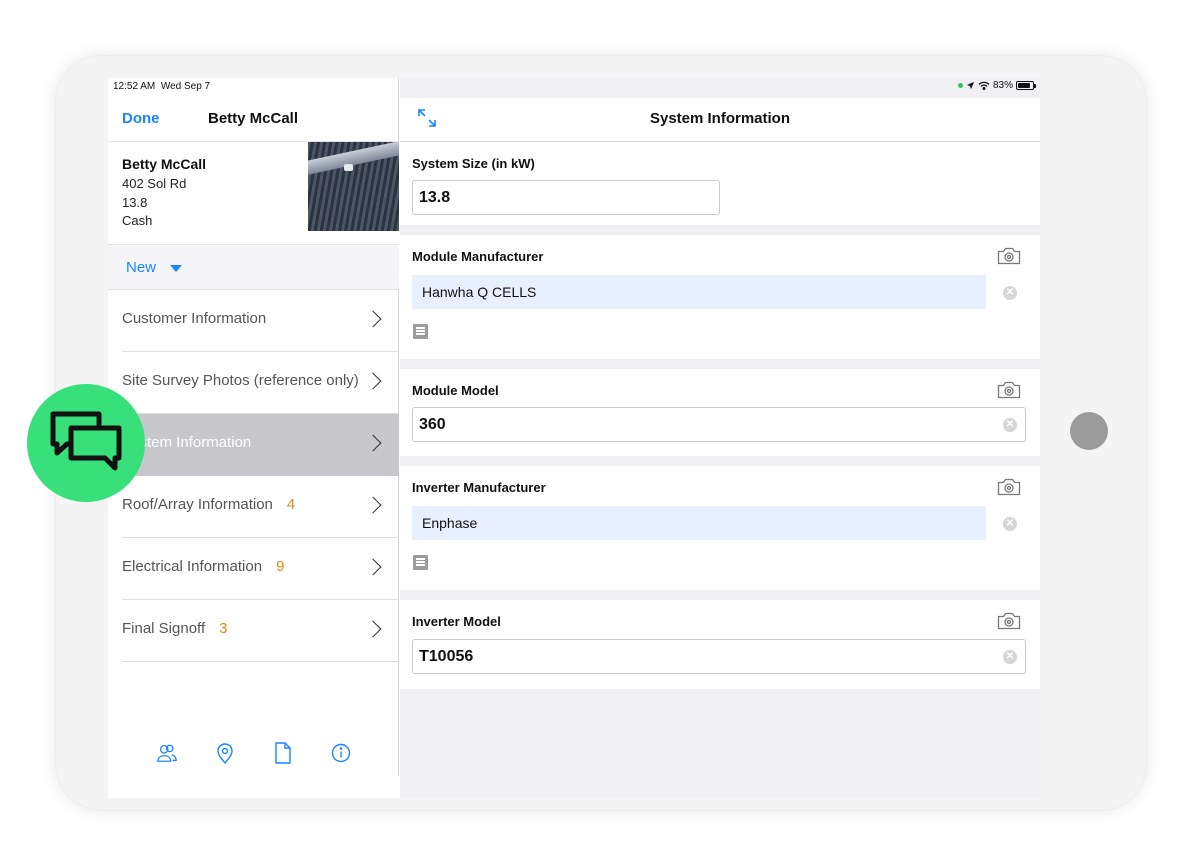  What do you see at coordinates (240, 380) in the screenshot?
I see `section-label: Site Survey Photos (reference only)` at bounding box center [240, 380].